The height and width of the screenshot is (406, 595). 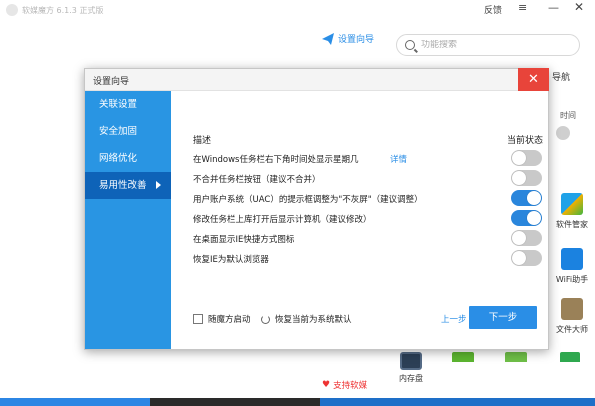 I want to click on details-link: 详情, so click(x=398, y=159).